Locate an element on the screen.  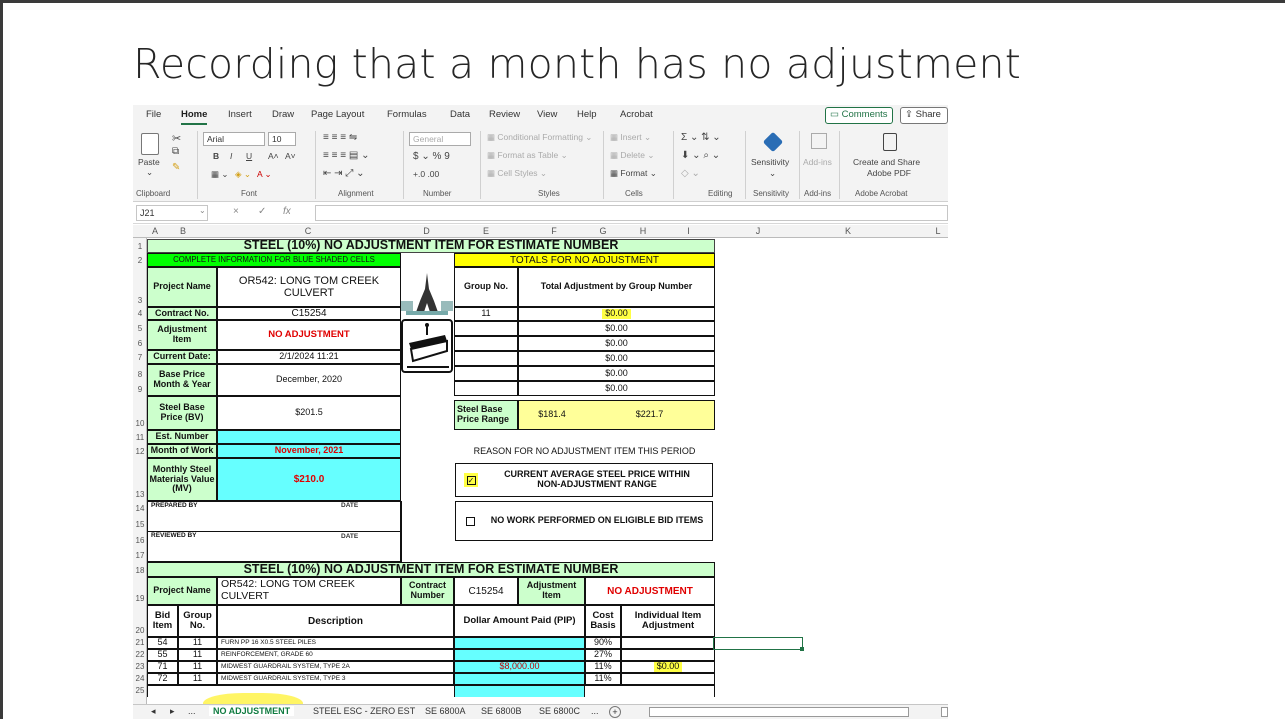
description-cell: MIDWEST GUARDRAIL SYSTEM, TYPE 3 is located at coordinates (335, 679).